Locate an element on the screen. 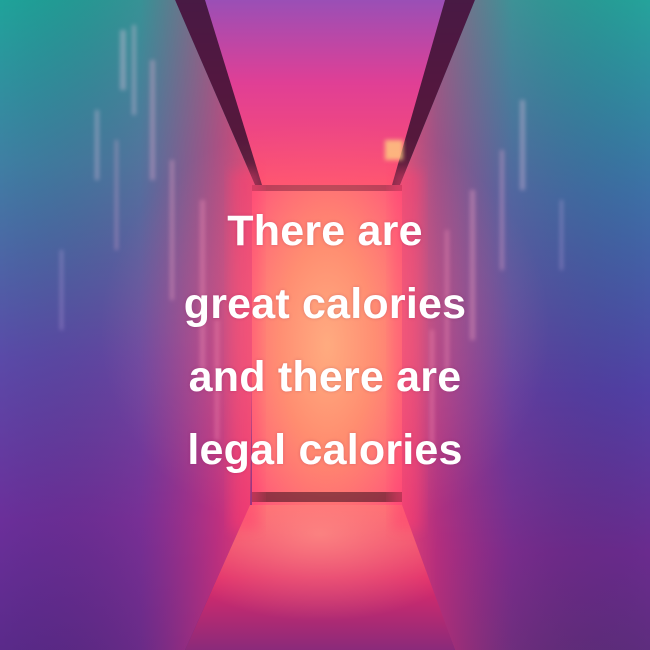 This screenshot has height=650, width=650. quote-line-2: great calories is located at coordinates (325, 304).